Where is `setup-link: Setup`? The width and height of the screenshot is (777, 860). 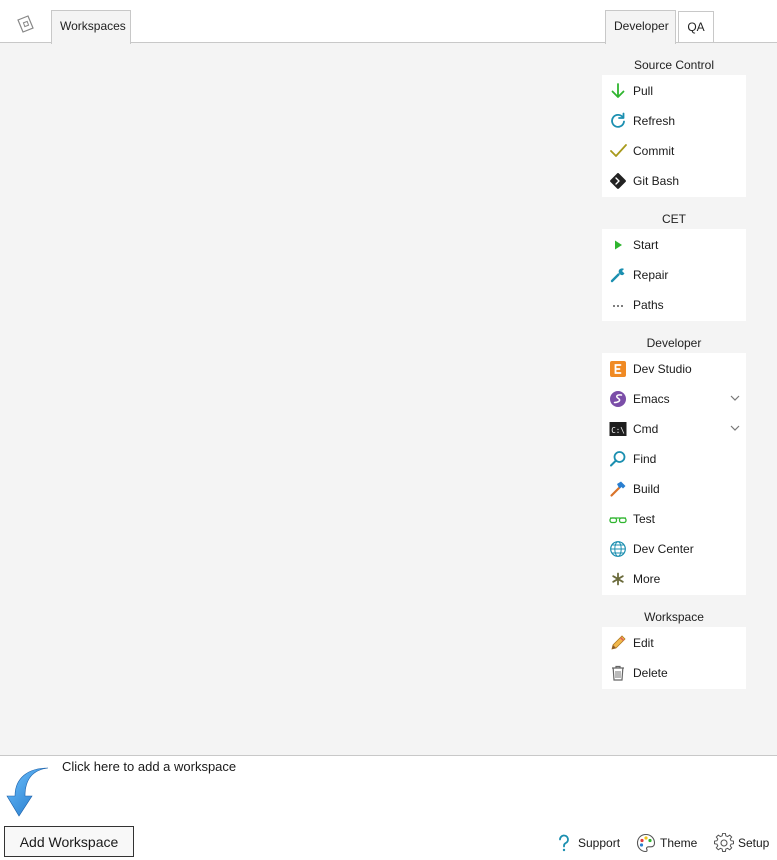
setup-link: Setup is located at coordinates (741, 843).